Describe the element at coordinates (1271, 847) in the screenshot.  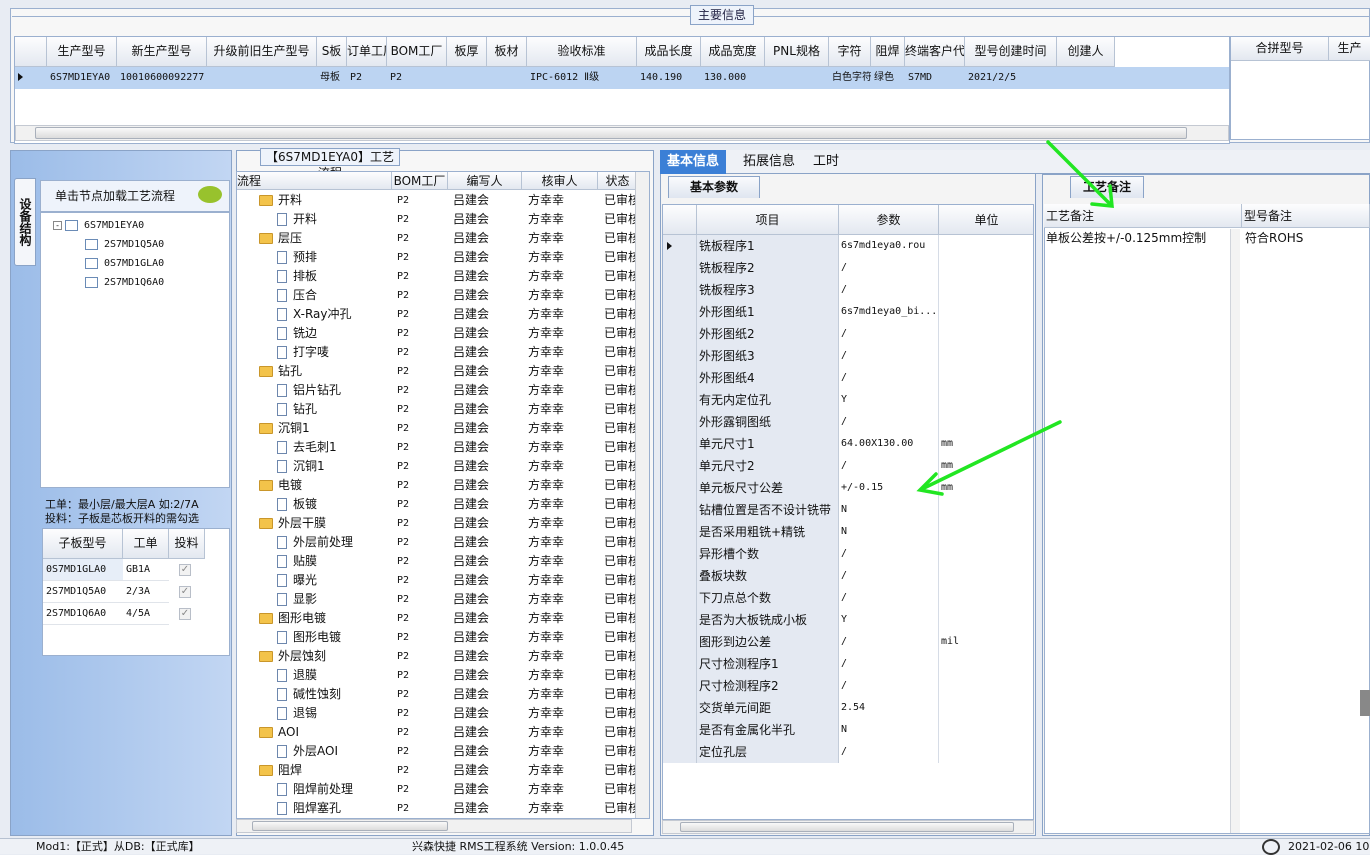
I see `clock-icon` at that location.